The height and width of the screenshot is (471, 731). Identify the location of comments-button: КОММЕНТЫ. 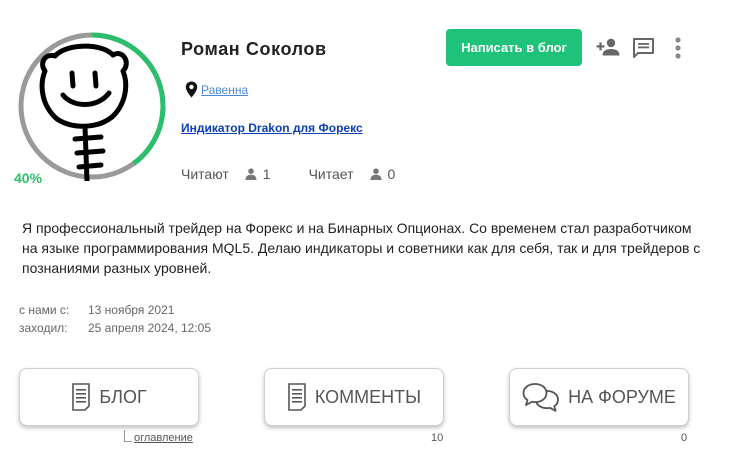
(354, 397).